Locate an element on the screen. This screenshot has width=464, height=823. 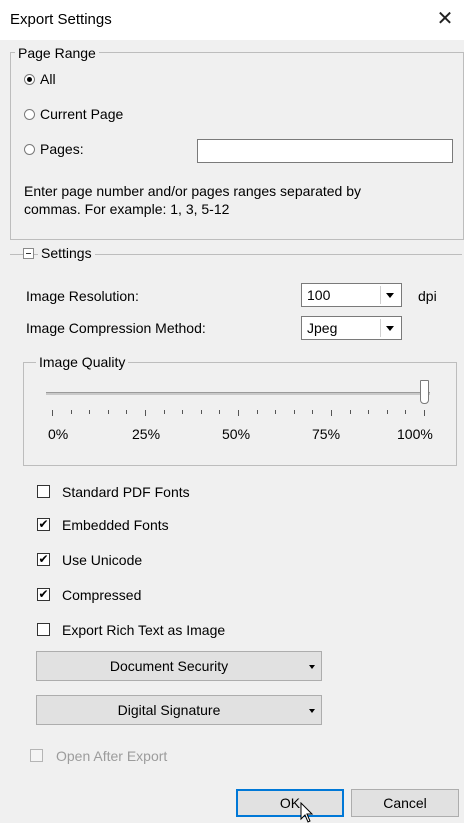
title-bar: Export Settings ✕ is located at coordinates (232, 20).